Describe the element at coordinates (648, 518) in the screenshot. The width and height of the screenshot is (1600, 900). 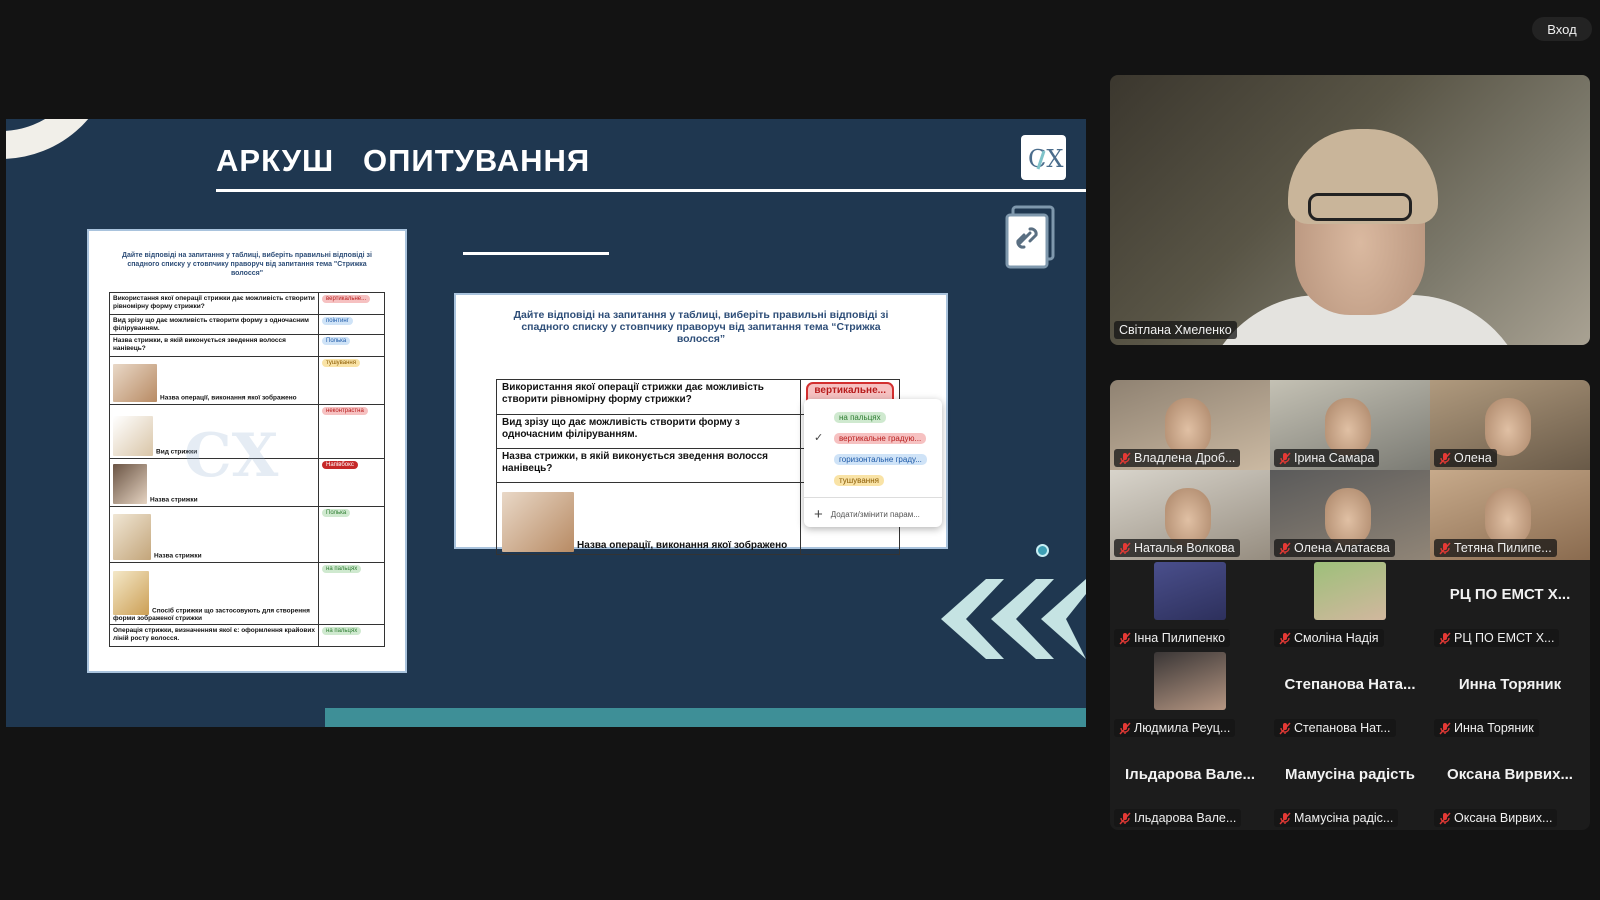
I see `question-cell: Назва операції, виконання якої зображено` at that location.